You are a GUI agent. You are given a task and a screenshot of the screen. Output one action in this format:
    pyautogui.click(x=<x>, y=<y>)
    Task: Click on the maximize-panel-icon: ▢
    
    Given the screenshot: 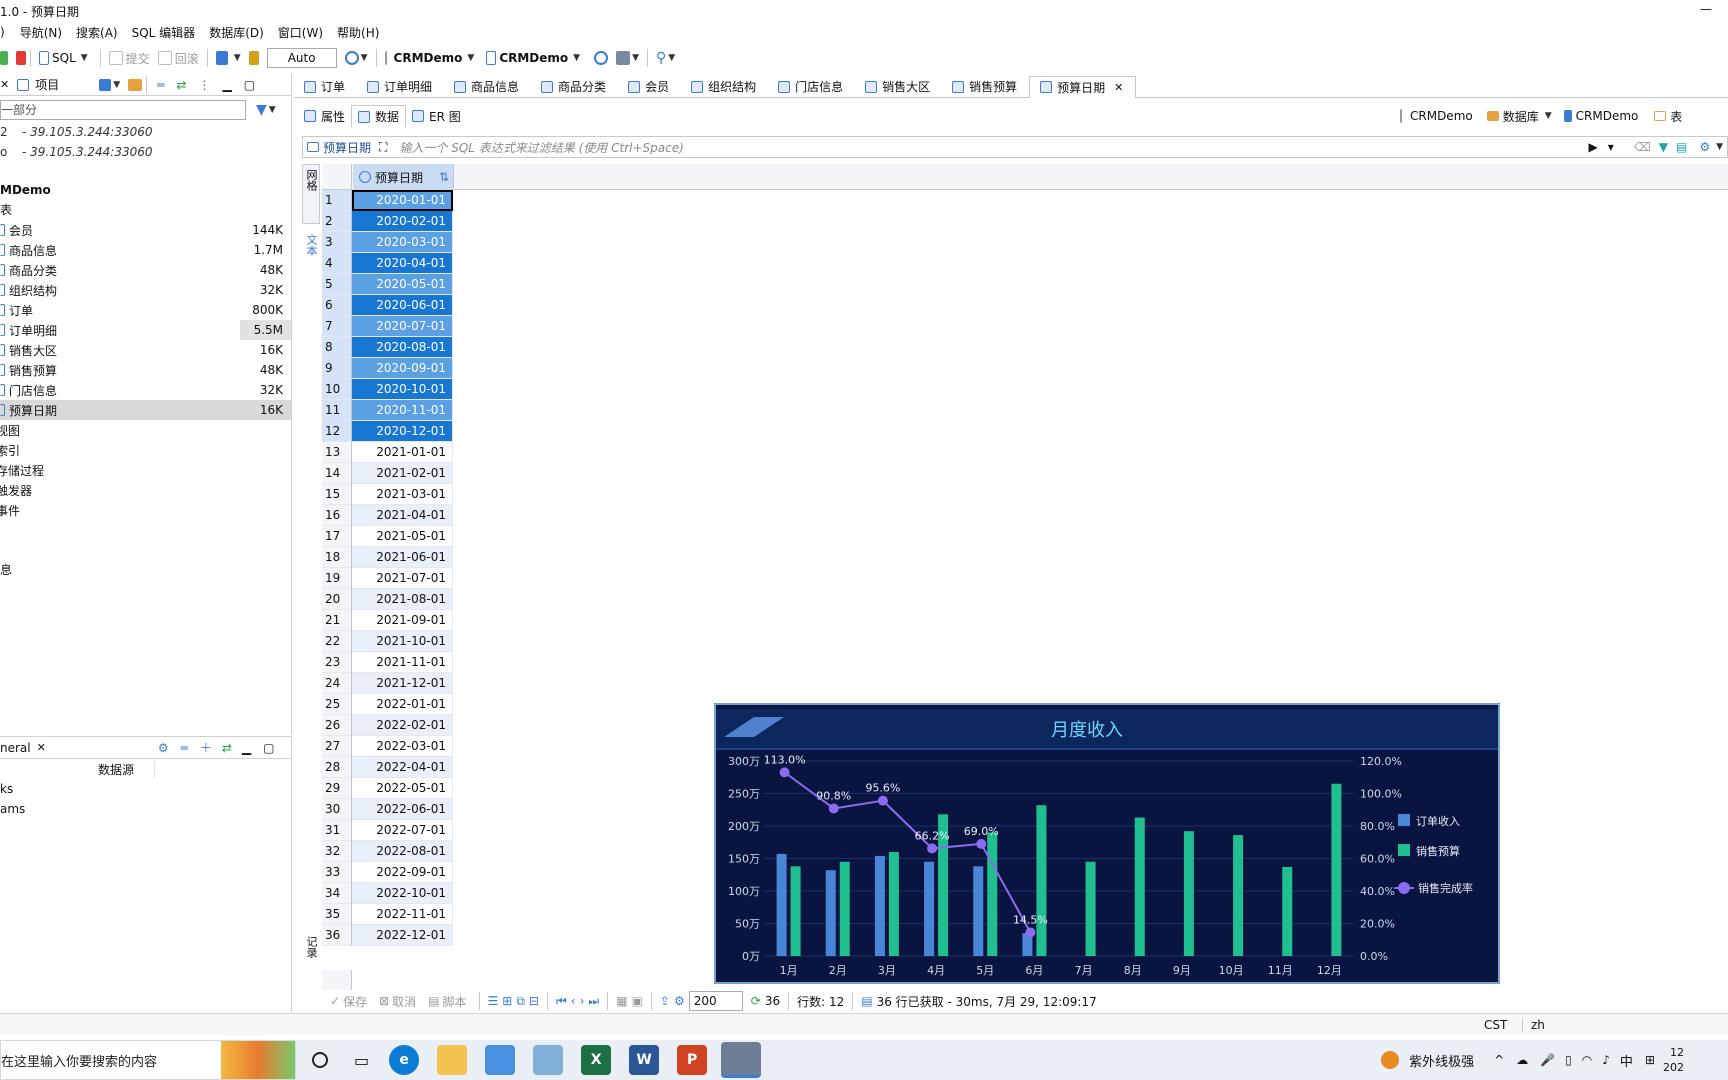 What is the action you would take?
    pyautogui.click(x=268, y=748)
    